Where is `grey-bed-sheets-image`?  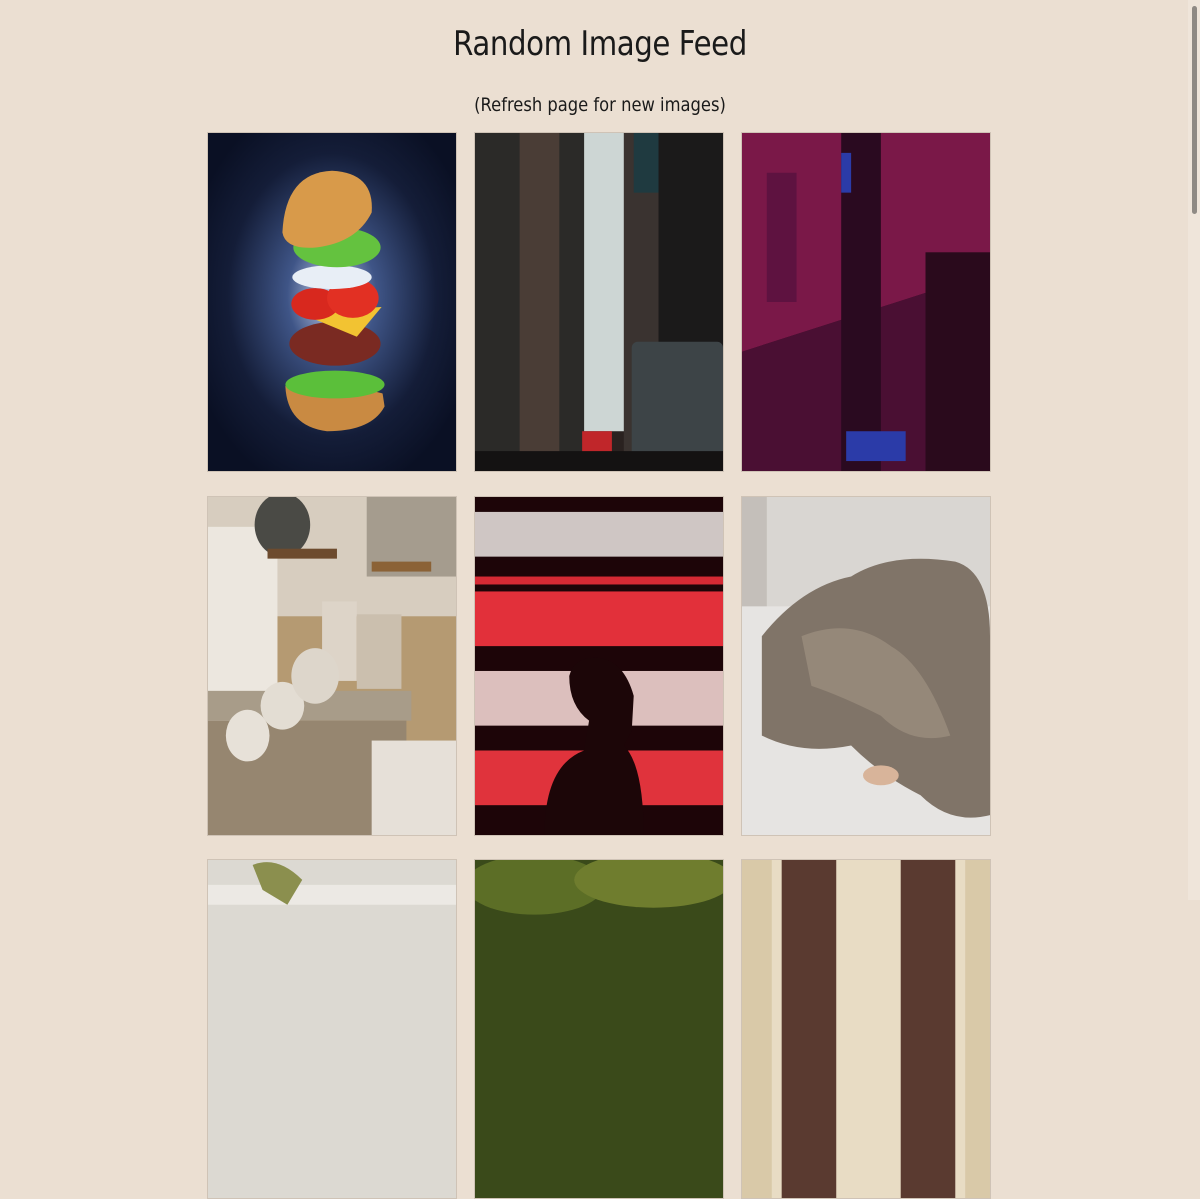
grey-bed-sheets-image is located at coordinates (866, 666).